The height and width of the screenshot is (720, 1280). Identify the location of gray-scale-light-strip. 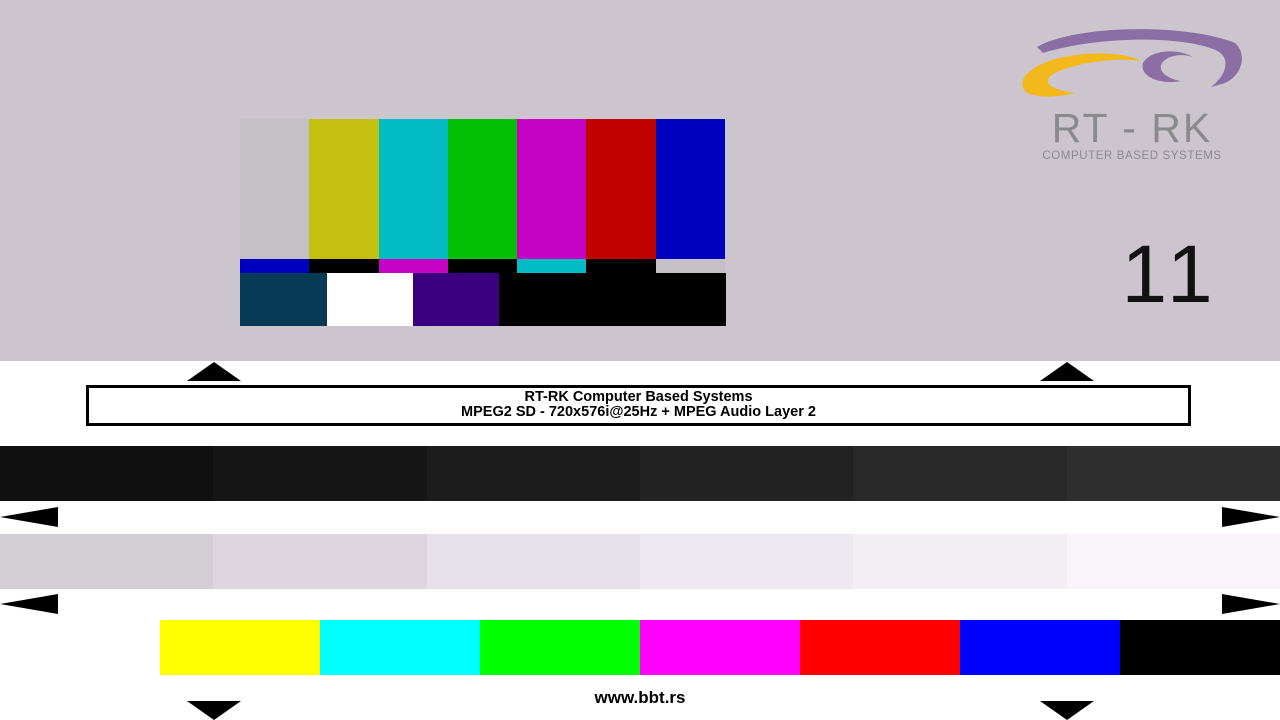
(640, 561).